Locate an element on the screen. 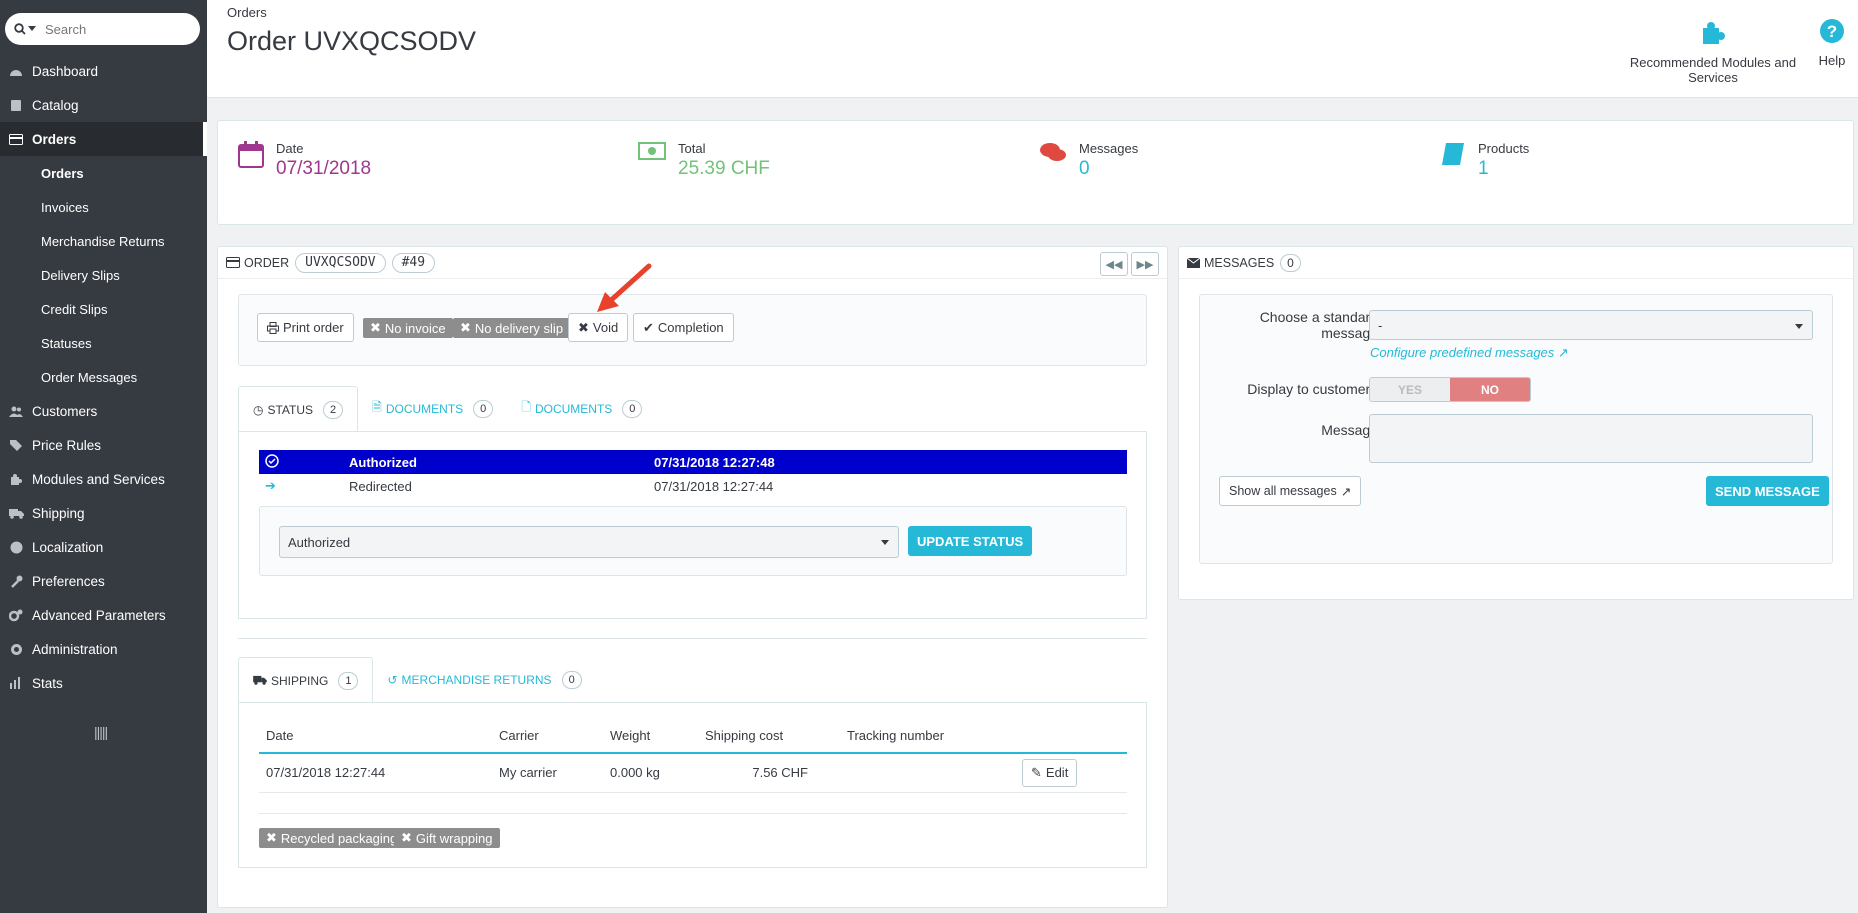 This screenshot has width=1858, height=913. sidebar-item-label: Localization is located at coordinates (68, 547).